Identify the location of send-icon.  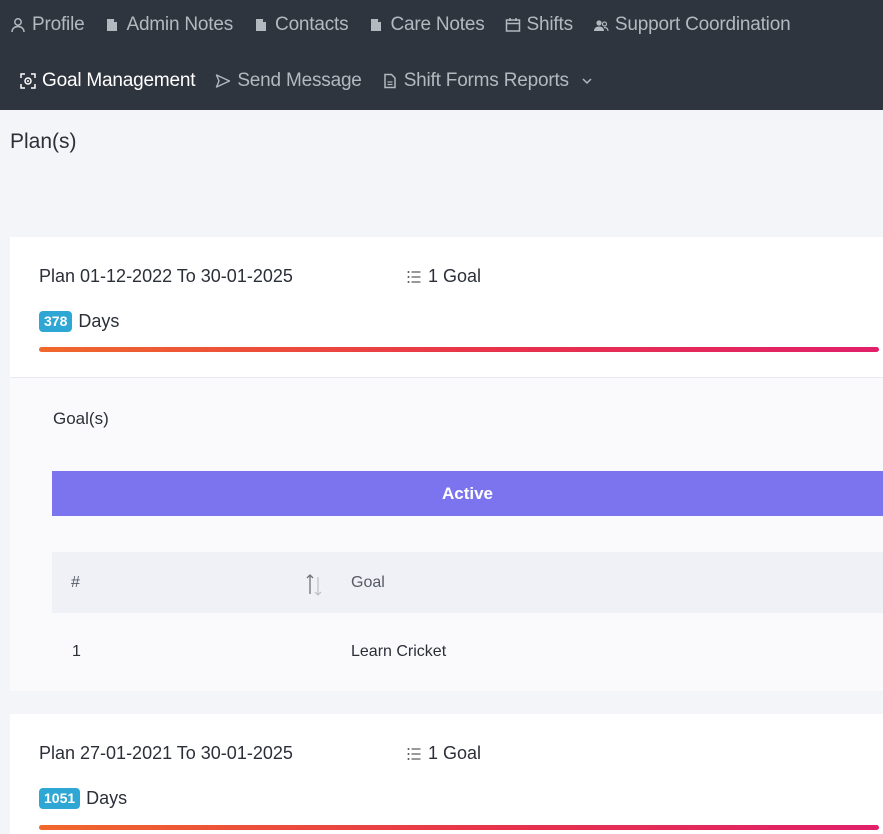
(223, 81).